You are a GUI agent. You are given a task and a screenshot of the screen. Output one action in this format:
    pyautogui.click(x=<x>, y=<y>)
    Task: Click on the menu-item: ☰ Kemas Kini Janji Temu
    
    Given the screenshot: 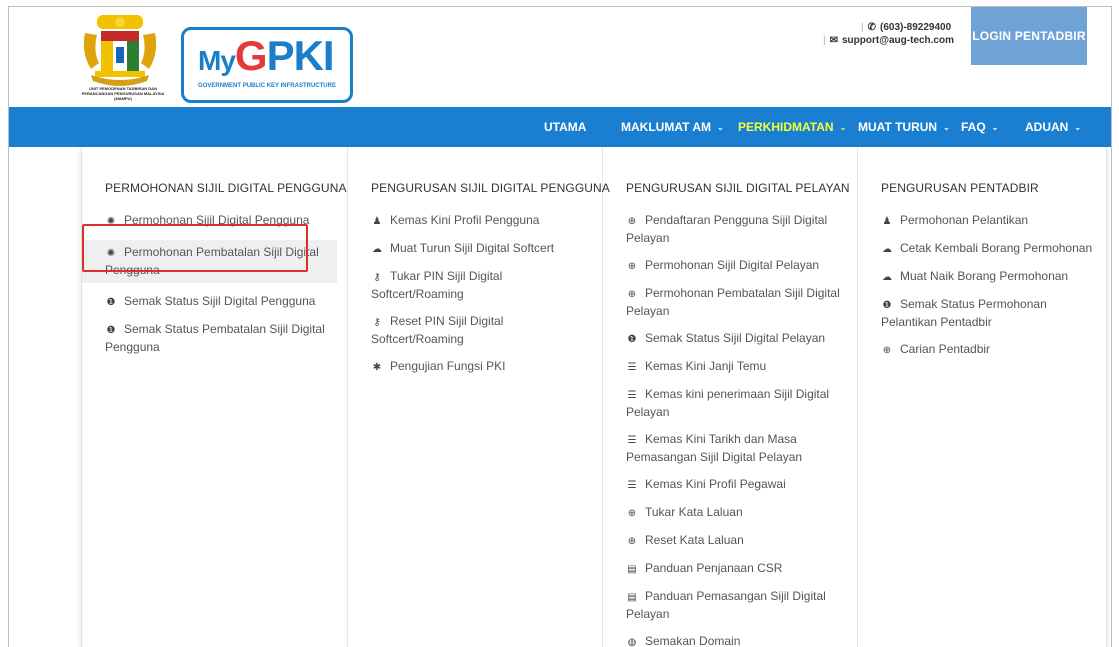 What is the action you would take?
    pyautogui.click(x=737, y=367)
    